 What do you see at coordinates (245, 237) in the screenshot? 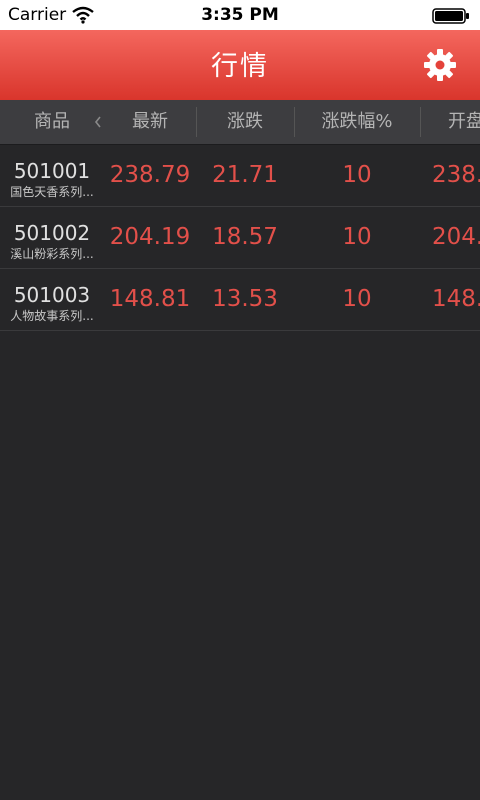
I see `price-change: 18.57` at bounding box center [245, 237].